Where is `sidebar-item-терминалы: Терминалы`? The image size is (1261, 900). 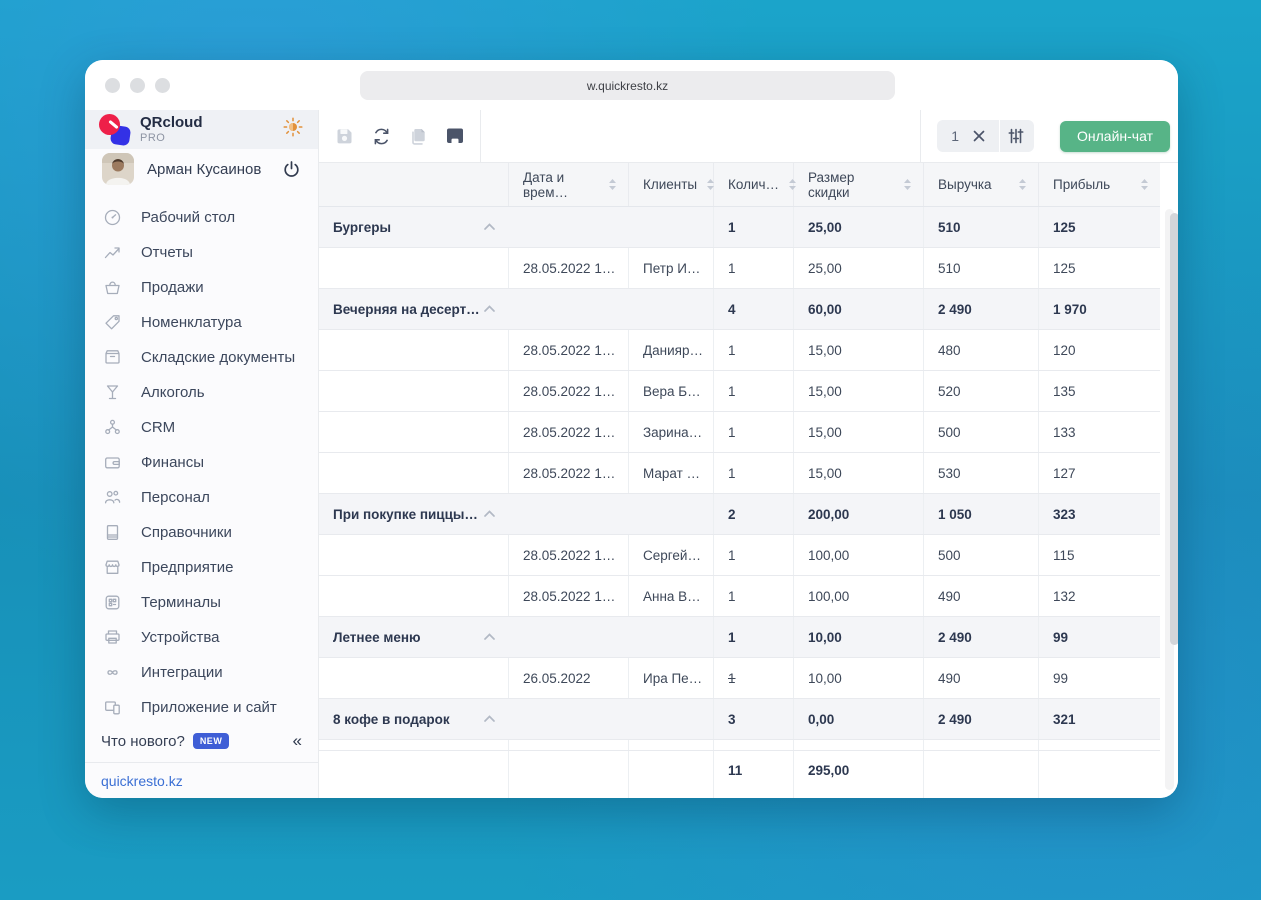 sidebar-item-терминалы: Терминалы is located at coordinates (201, 602).